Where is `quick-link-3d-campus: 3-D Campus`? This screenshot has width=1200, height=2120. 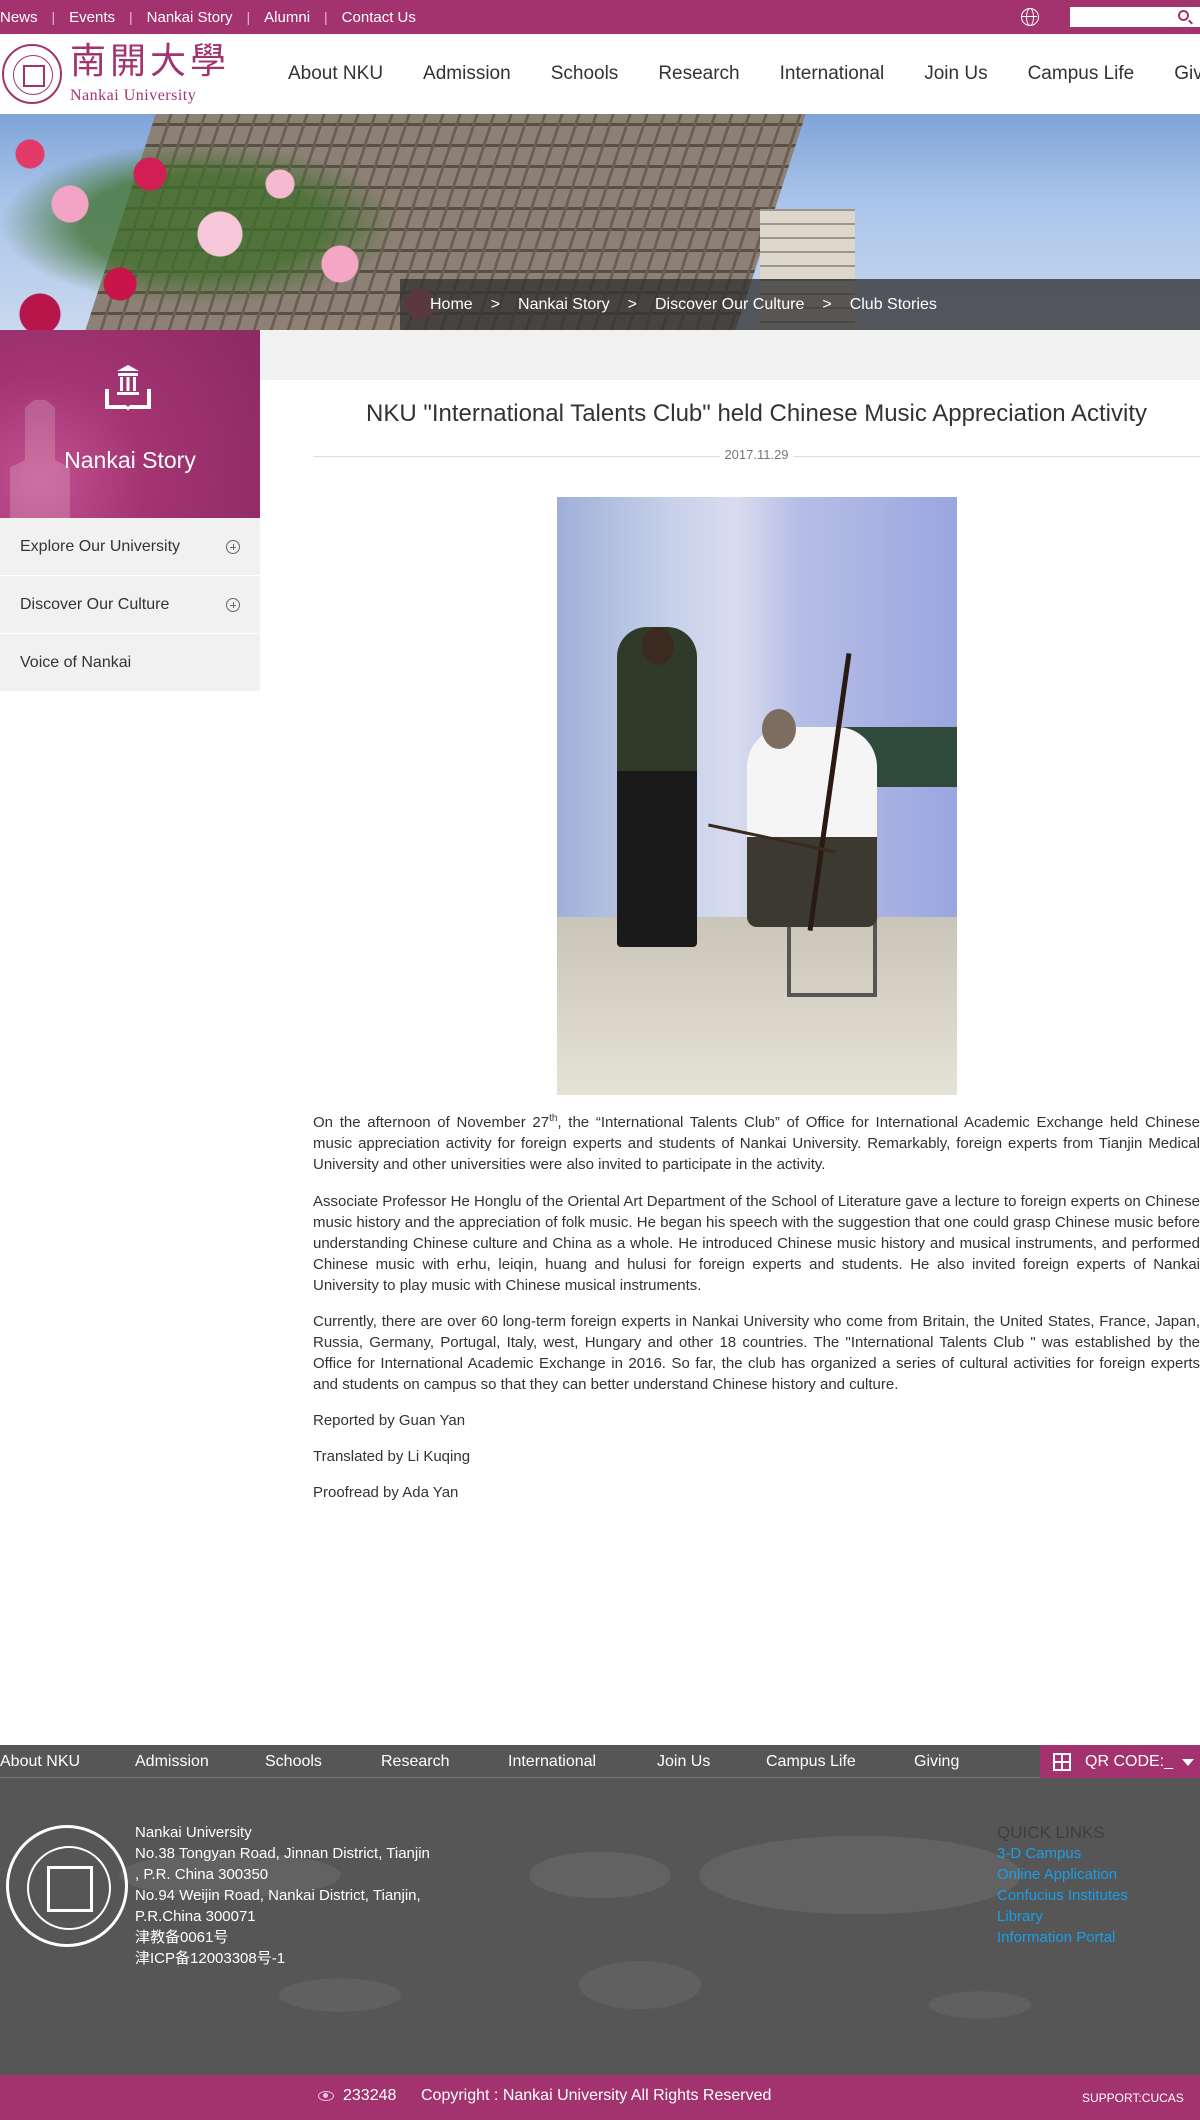
quick-link-3d-campus: 3-D Campus is located at coordinates (1062, 1853).